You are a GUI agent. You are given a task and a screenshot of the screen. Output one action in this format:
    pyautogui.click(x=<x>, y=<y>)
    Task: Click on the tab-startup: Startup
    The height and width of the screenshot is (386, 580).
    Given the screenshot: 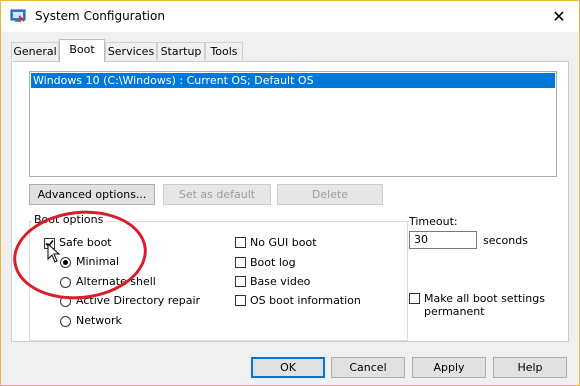 What is the action you would take?
    pyautogui.click(x=181, y=51)
    